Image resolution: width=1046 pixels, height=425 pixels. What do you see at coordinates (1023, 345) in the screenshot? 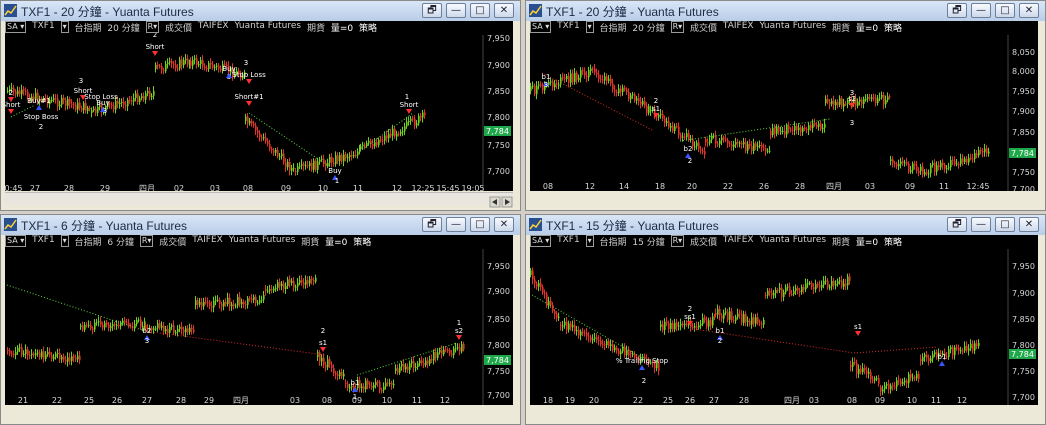
I see `price-tick-label: 7,800` at bounding box center [1023, 345].